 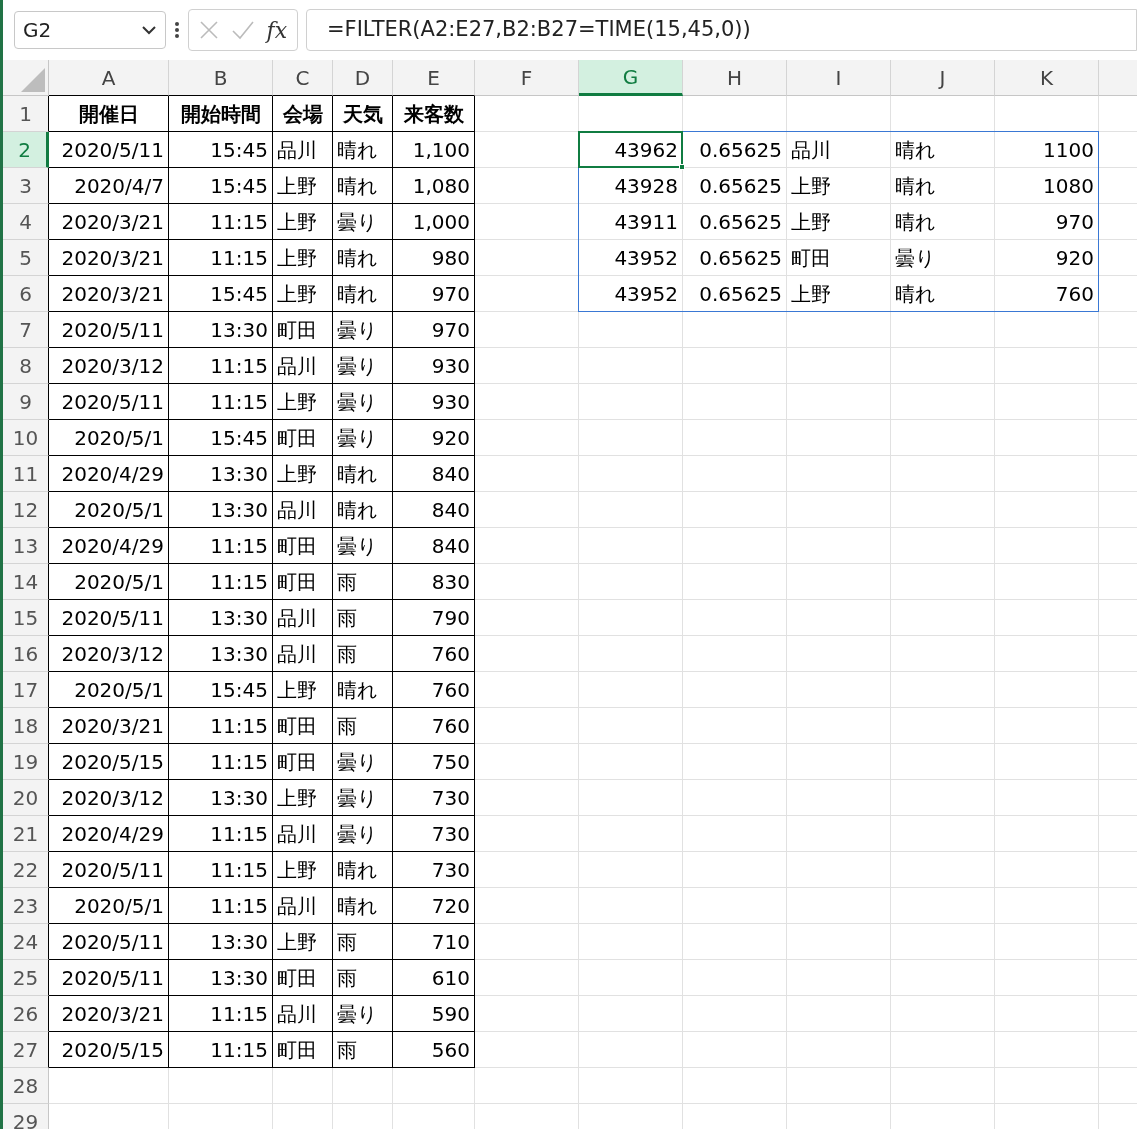 What do you see at coordinates (26, 294) in the screenshot?
I see `row-header: 6` at bounding box center [26, 294].